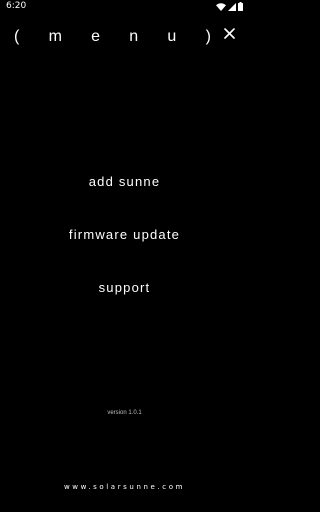 This screenshot has height=512, width=320. I want to click on close-button, so click(229, 35).